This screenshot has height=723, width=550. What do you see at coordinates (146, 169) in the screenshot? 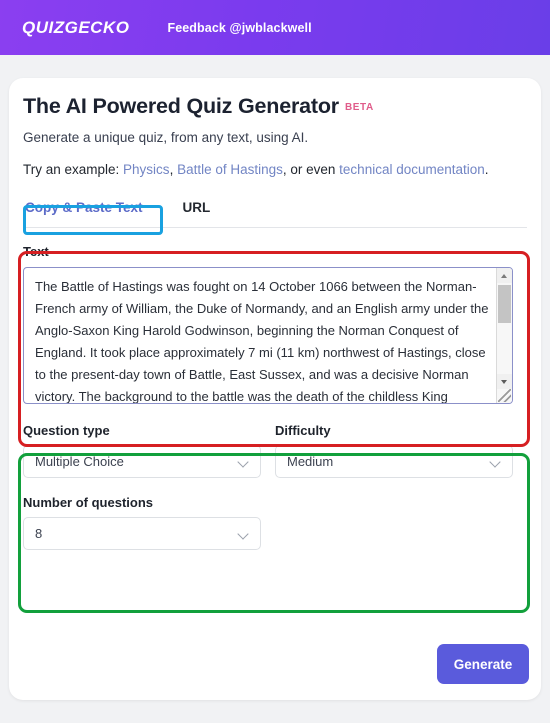
I see `example-link-physics: Physics` at bounding box center [146, 169].